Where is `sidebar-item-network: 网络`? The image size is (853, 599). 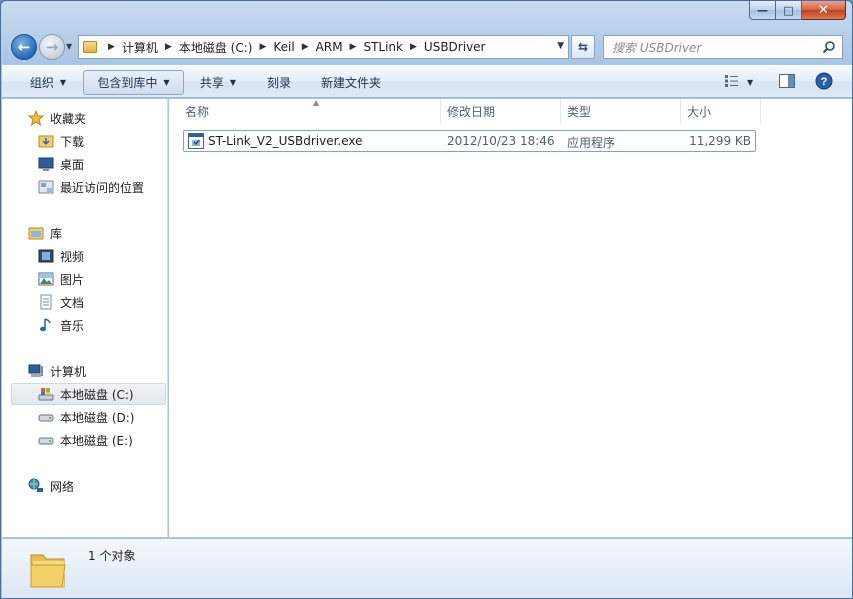 sidebar-item-network: 网络 is located at coordinates (51, 486).